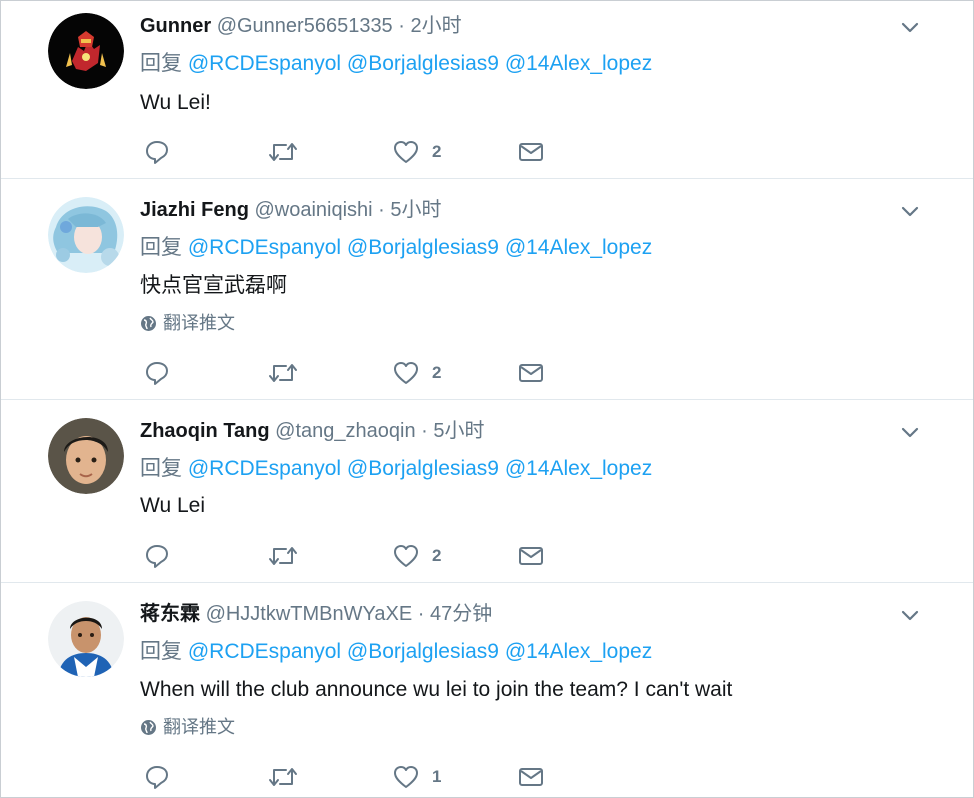 This screenshot has height=798, width=974. I want to click on tweet-header: Gunner @Gunner56651335 · 2小时, so click(301, 26).